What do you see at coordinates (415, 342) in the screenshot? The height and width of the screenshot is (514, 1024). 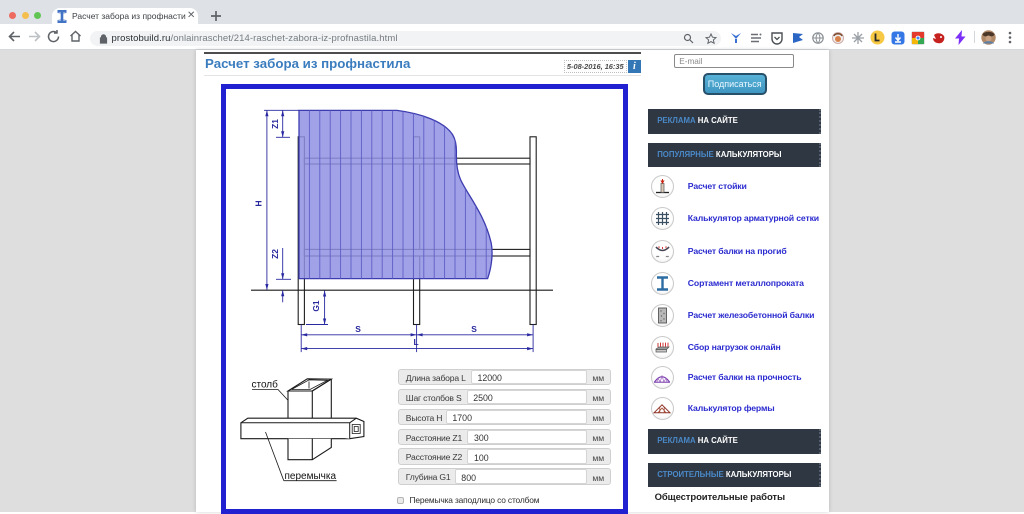 I see `svg-text: L` at bounding box center [415, 342].